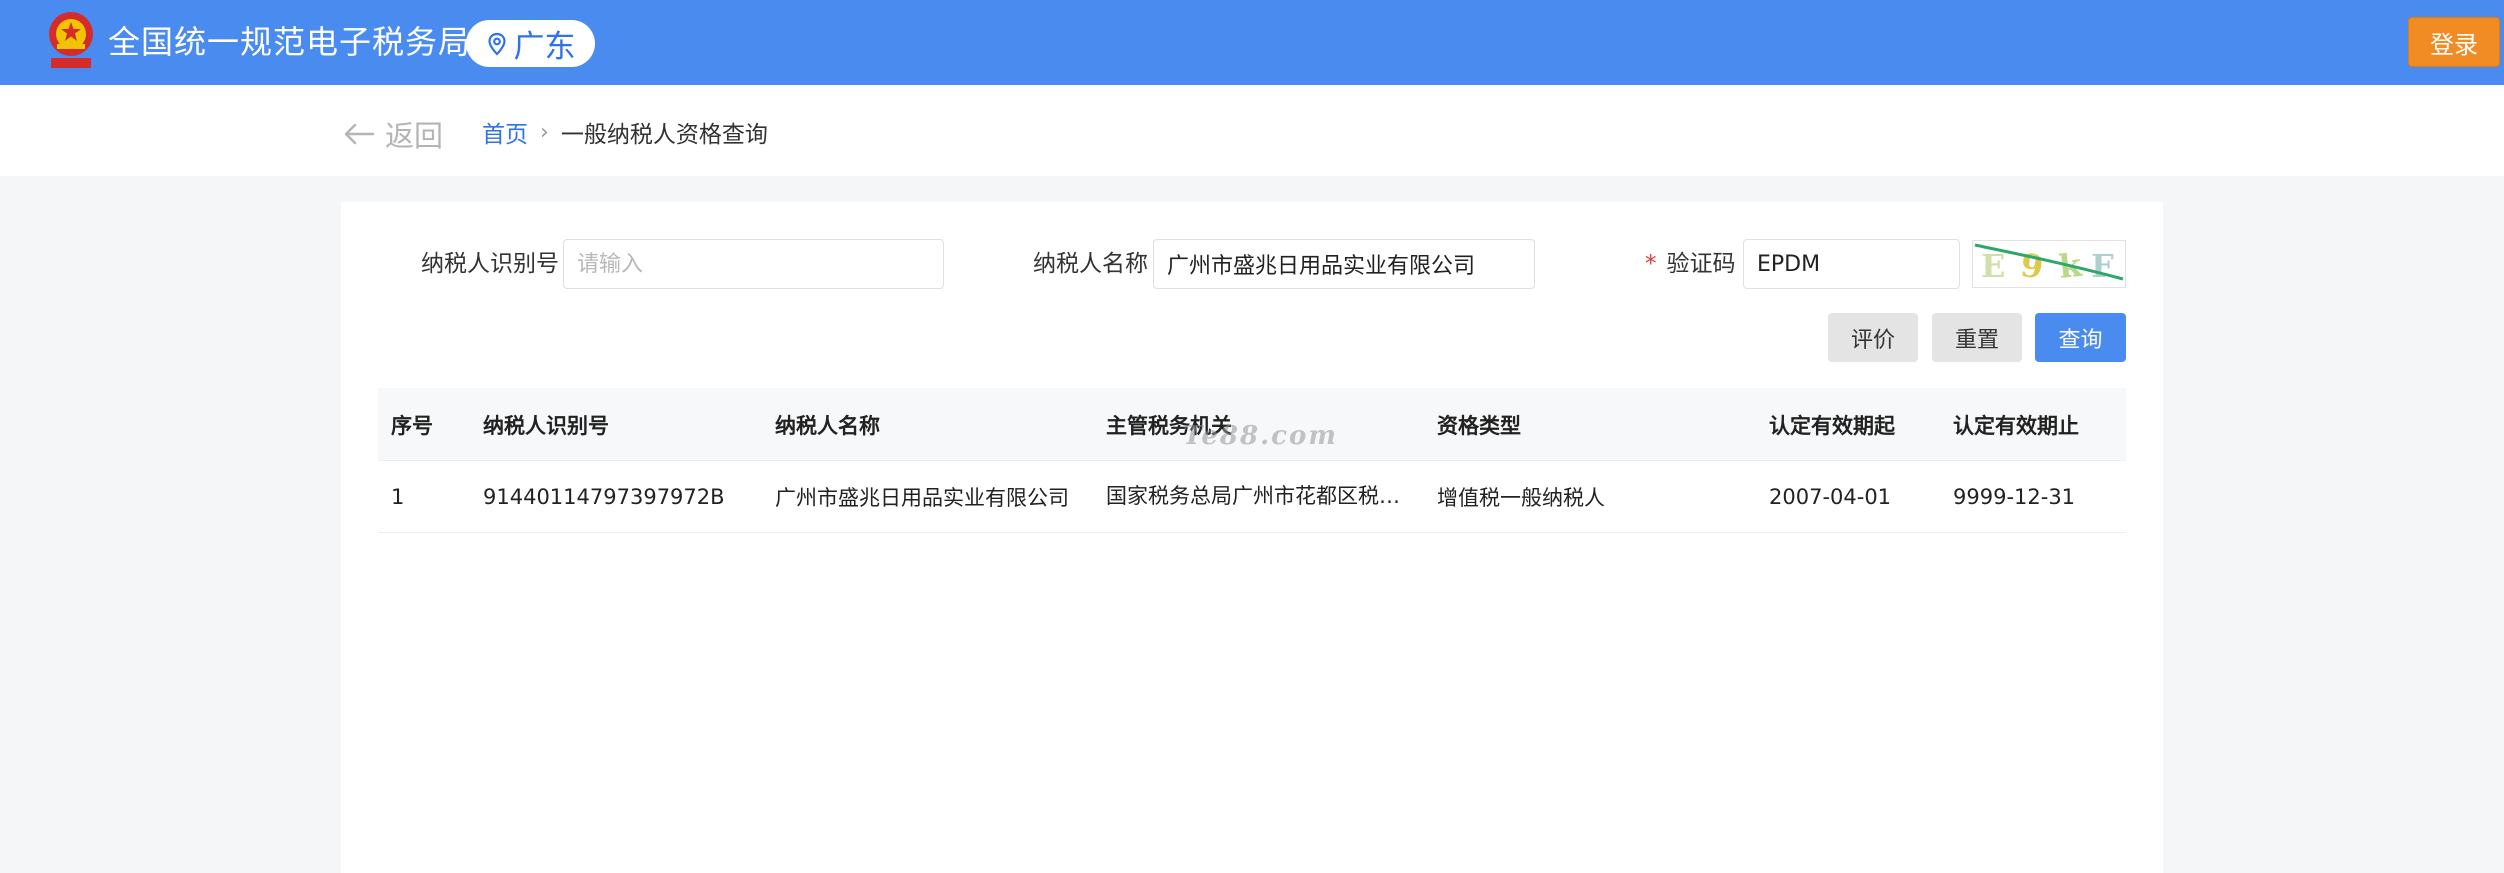 Image resolution: width=2504 pixels, height=873 pixels. I want to click on reset-button: 重置, so click(1977, 337).